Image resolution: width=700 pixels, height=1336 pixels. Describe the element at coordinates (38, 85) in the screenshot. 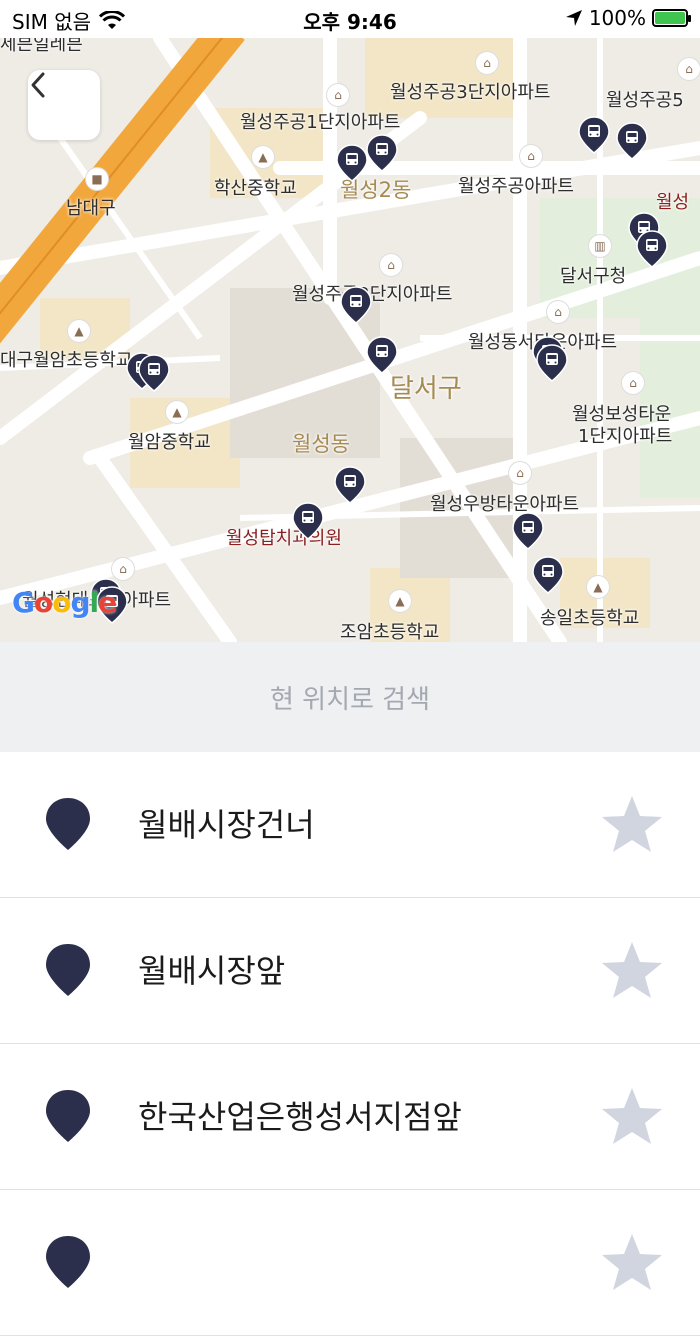

I see `chevron-left-icon` at that location.